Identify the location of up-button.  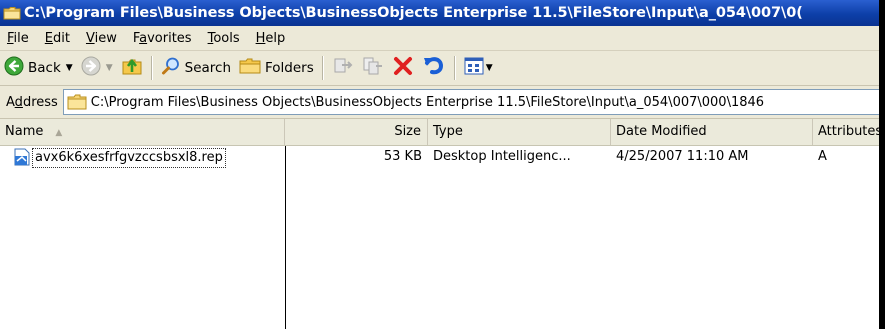
(132, 68).